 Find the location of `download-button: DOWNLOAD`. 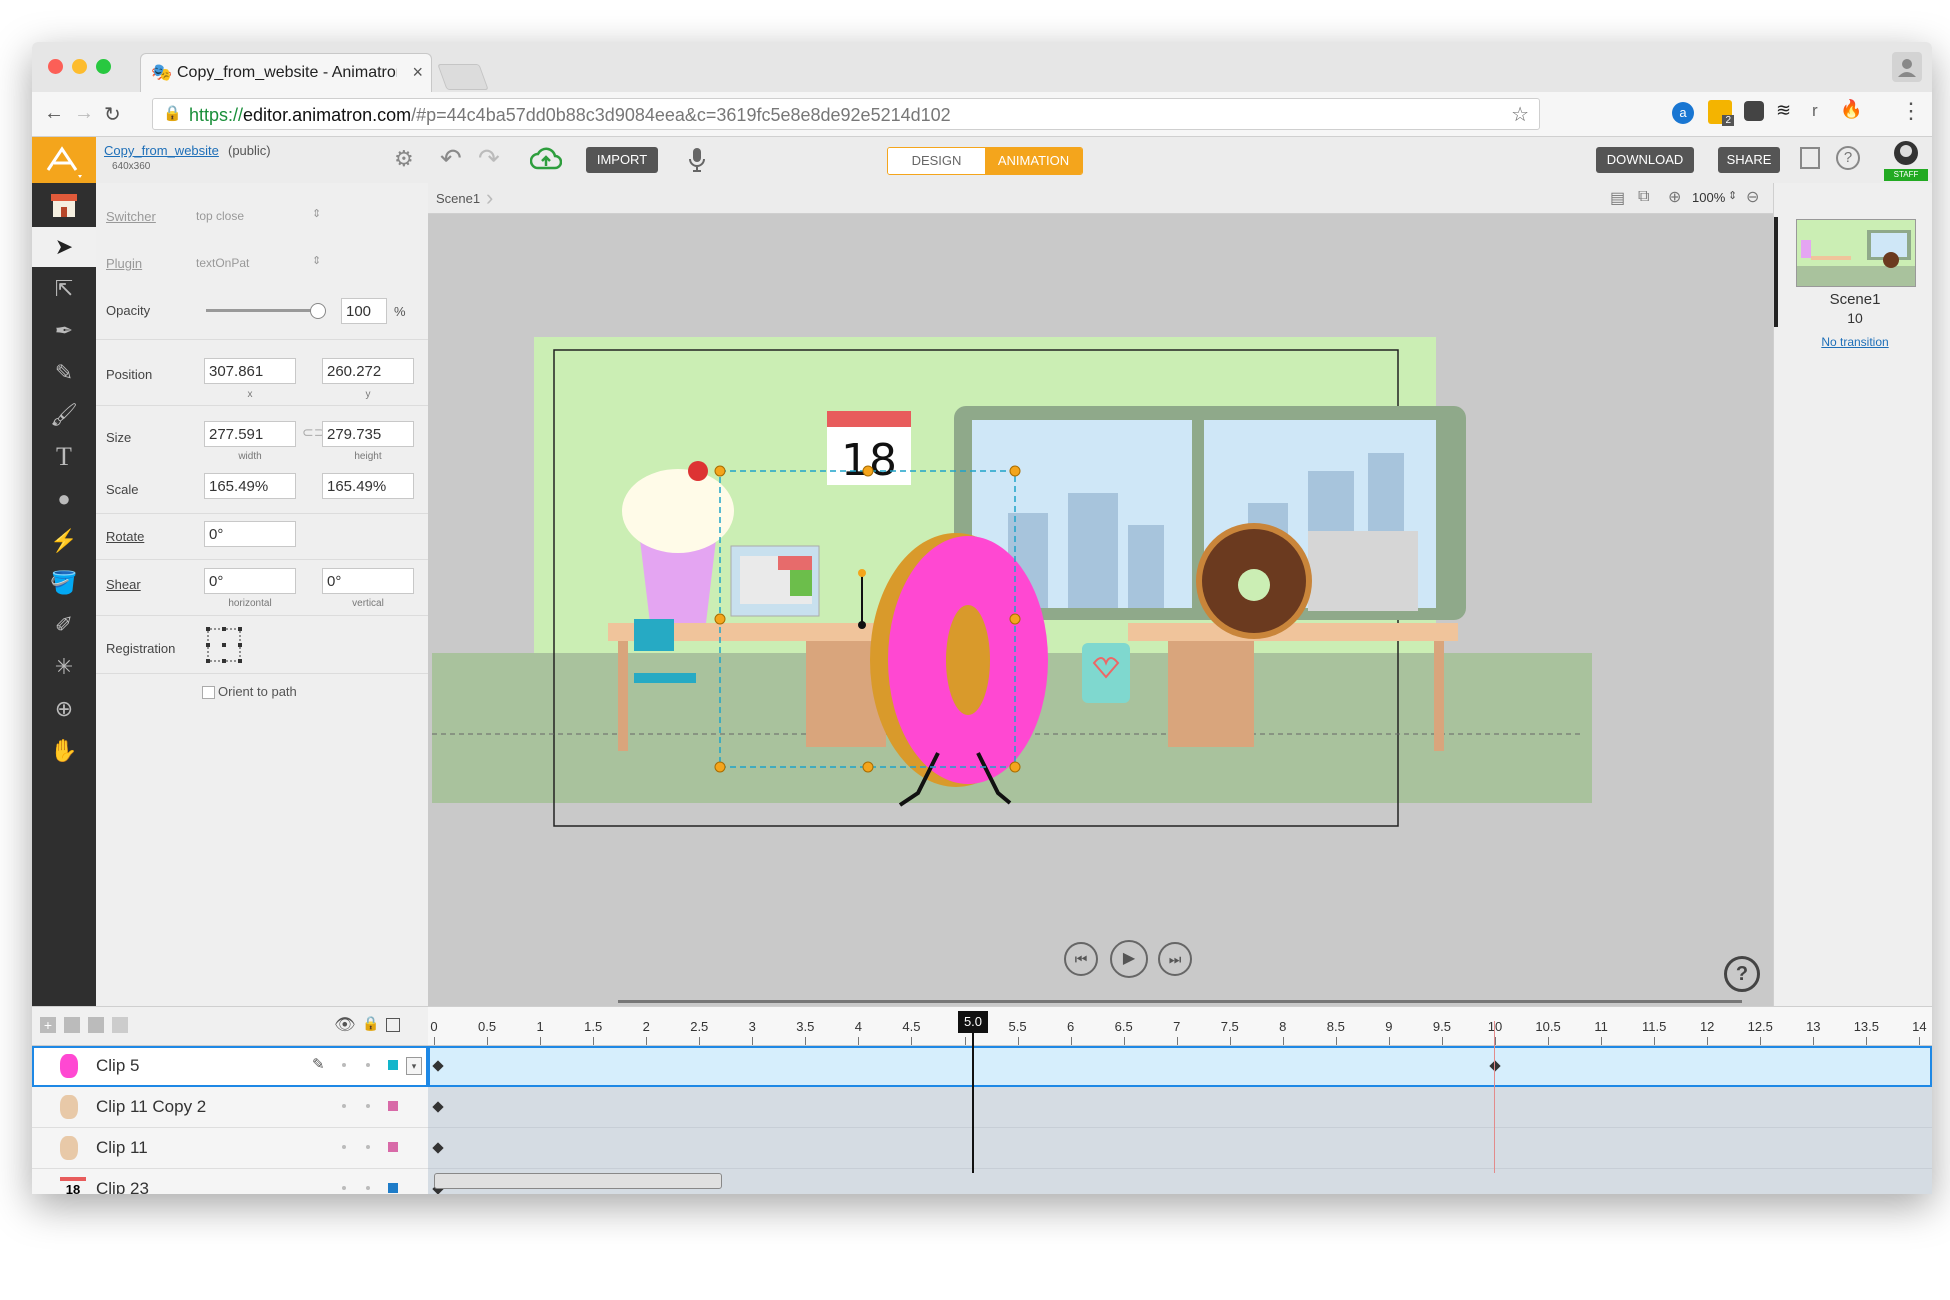

download-button: DOWNLOAD is located at coordinates (1645, 160).